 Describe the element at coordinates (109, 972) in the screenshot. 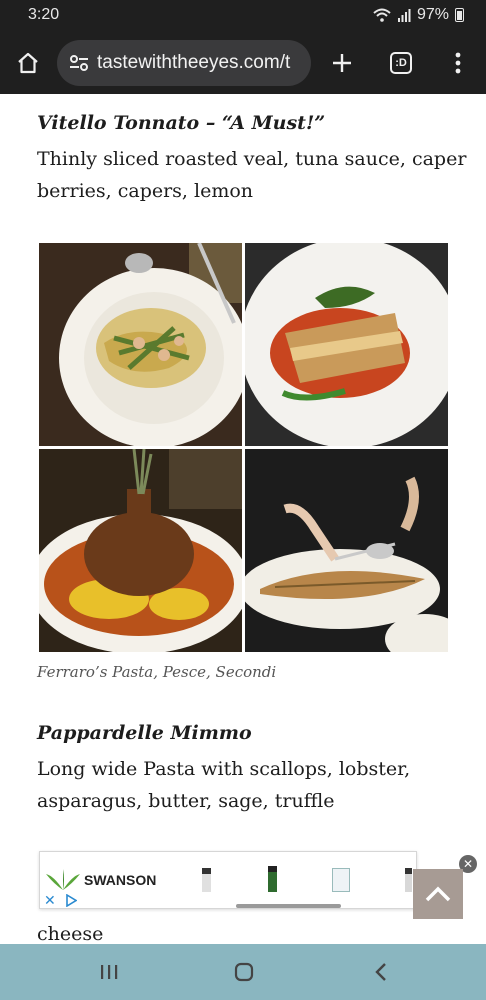

I see `recents-icon` at that location.